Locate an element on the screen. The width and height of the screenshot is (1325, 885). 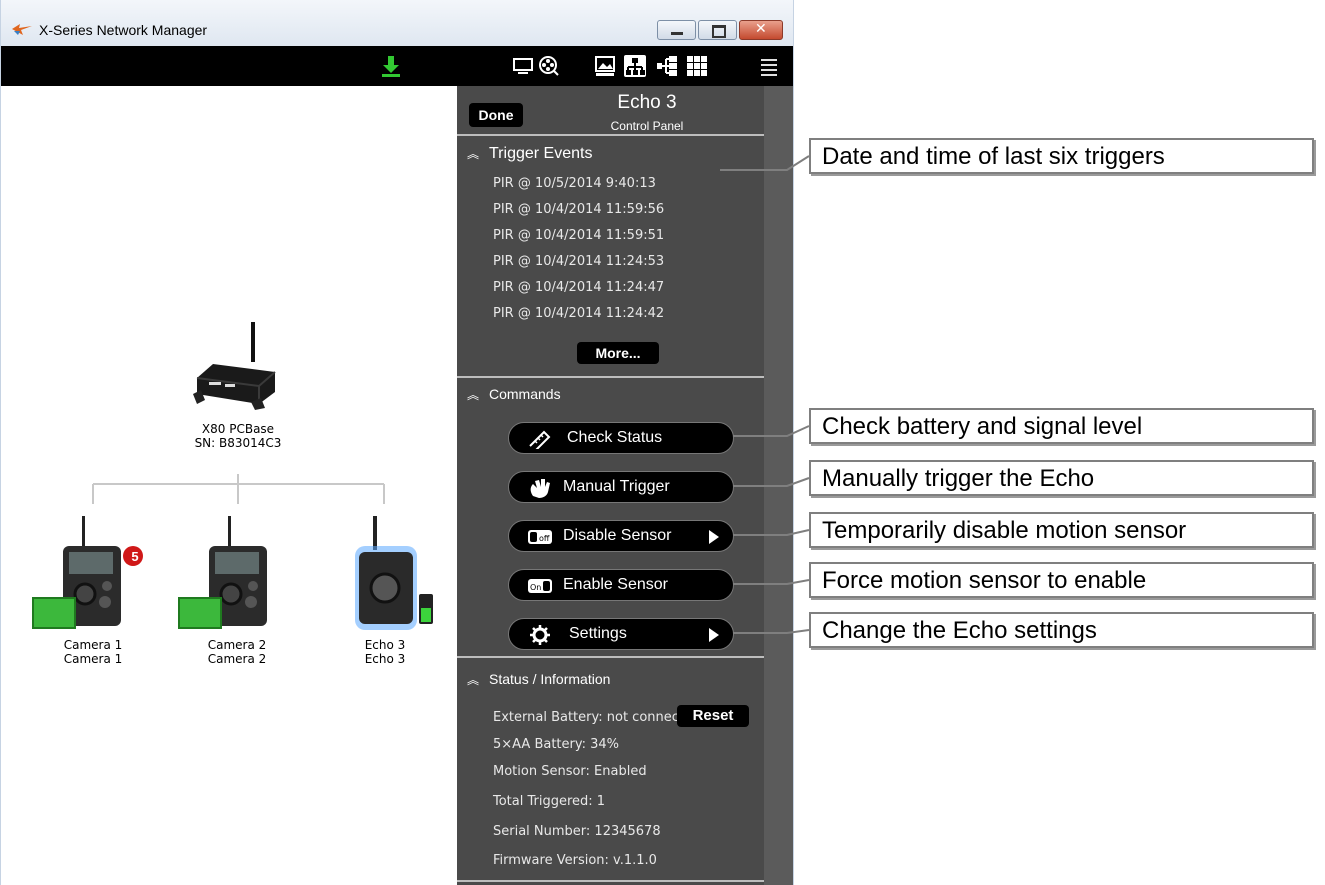
callout-enable-sensor: Force motion sensor to enable is located at coordinates (1061, 580).